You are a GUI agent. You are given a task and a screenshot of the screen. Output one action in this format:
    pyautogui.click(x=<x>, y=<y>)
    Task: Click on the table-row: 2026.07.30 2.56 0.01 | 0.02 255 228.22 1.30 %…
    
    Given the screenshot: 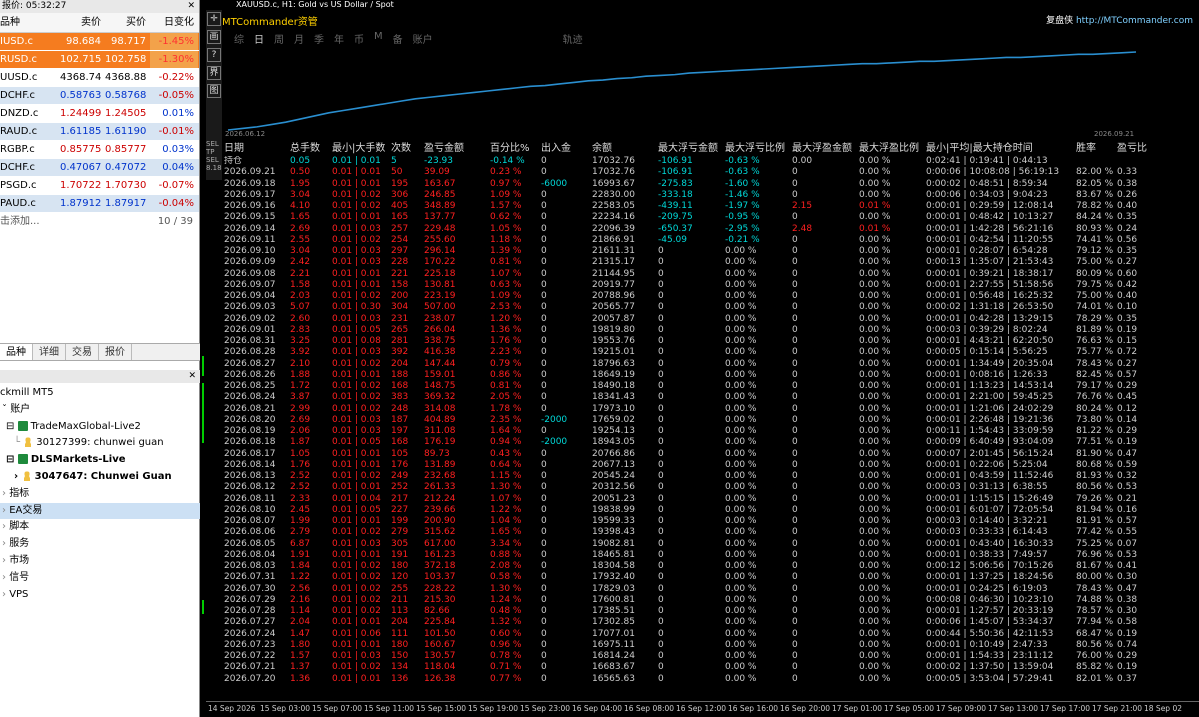 What is the action you would take?
    pyautogui.click(x=711, y=589)
    